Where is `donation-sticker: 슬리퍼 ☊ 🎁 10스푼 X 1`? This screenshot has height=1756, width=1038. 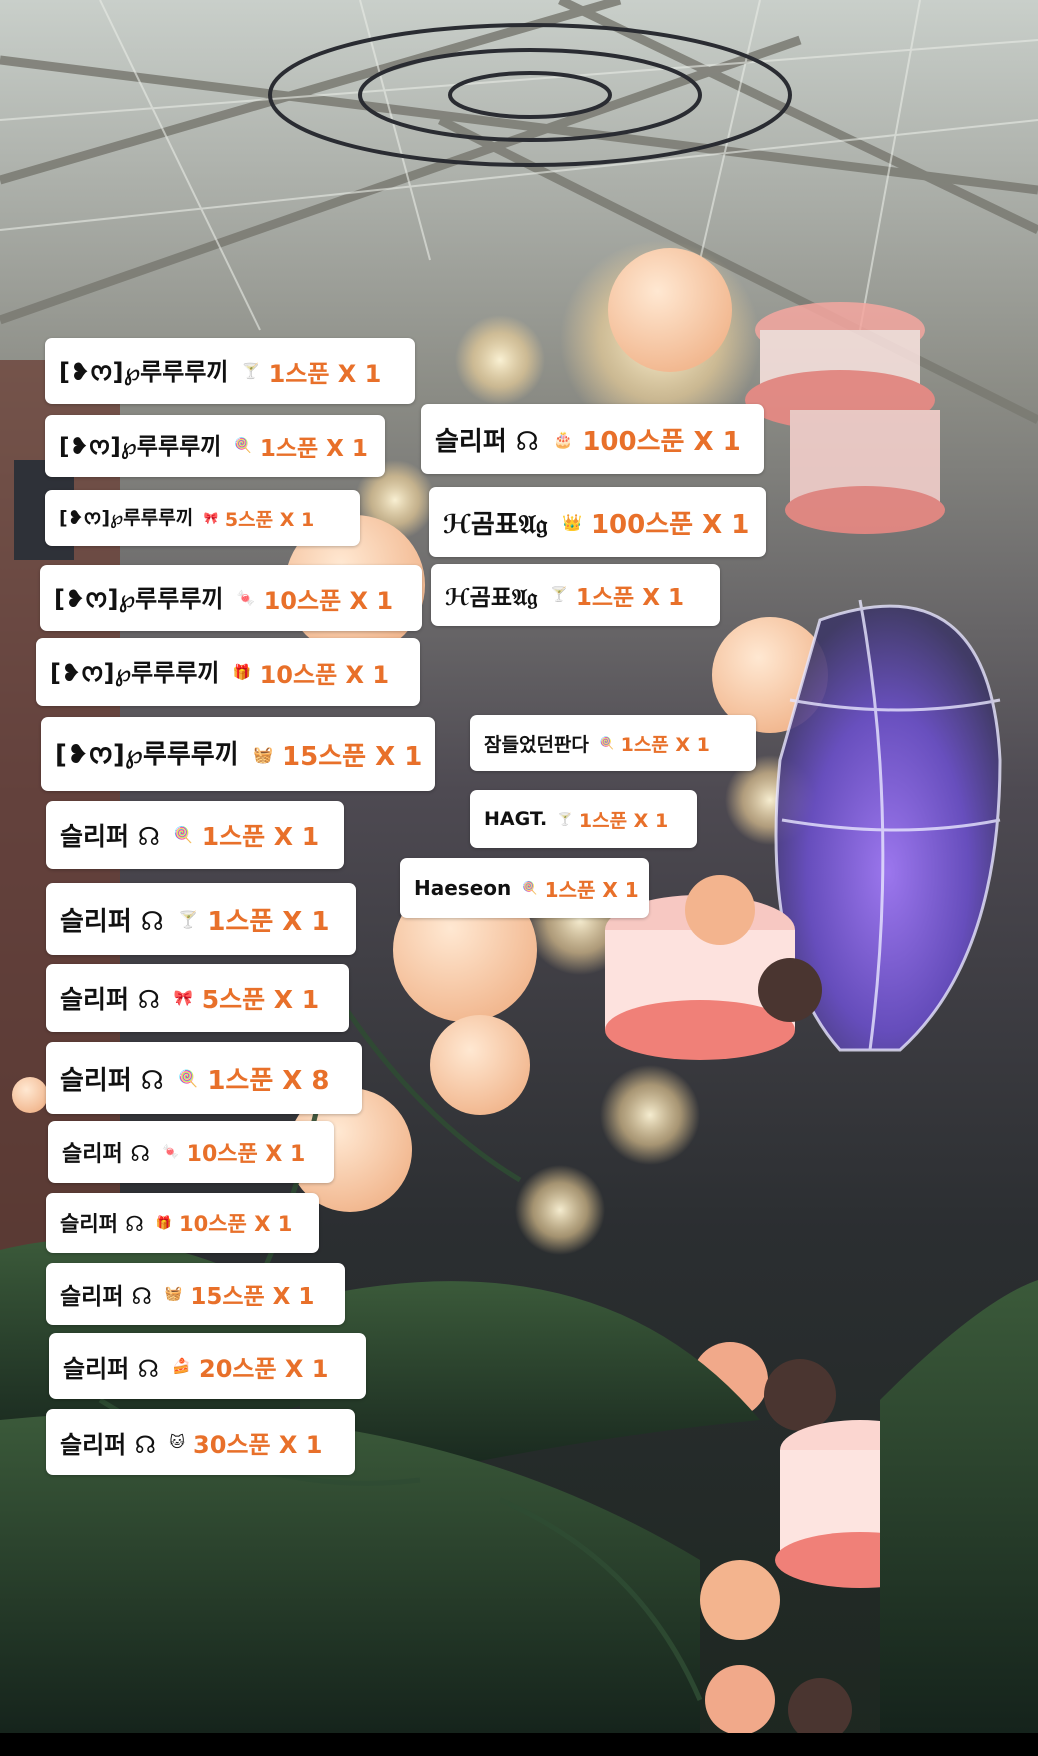 donation-sticker: 슬리퍼 ☊ 🎁 10스푼 X 1 is located at coordinates (182, 1223).